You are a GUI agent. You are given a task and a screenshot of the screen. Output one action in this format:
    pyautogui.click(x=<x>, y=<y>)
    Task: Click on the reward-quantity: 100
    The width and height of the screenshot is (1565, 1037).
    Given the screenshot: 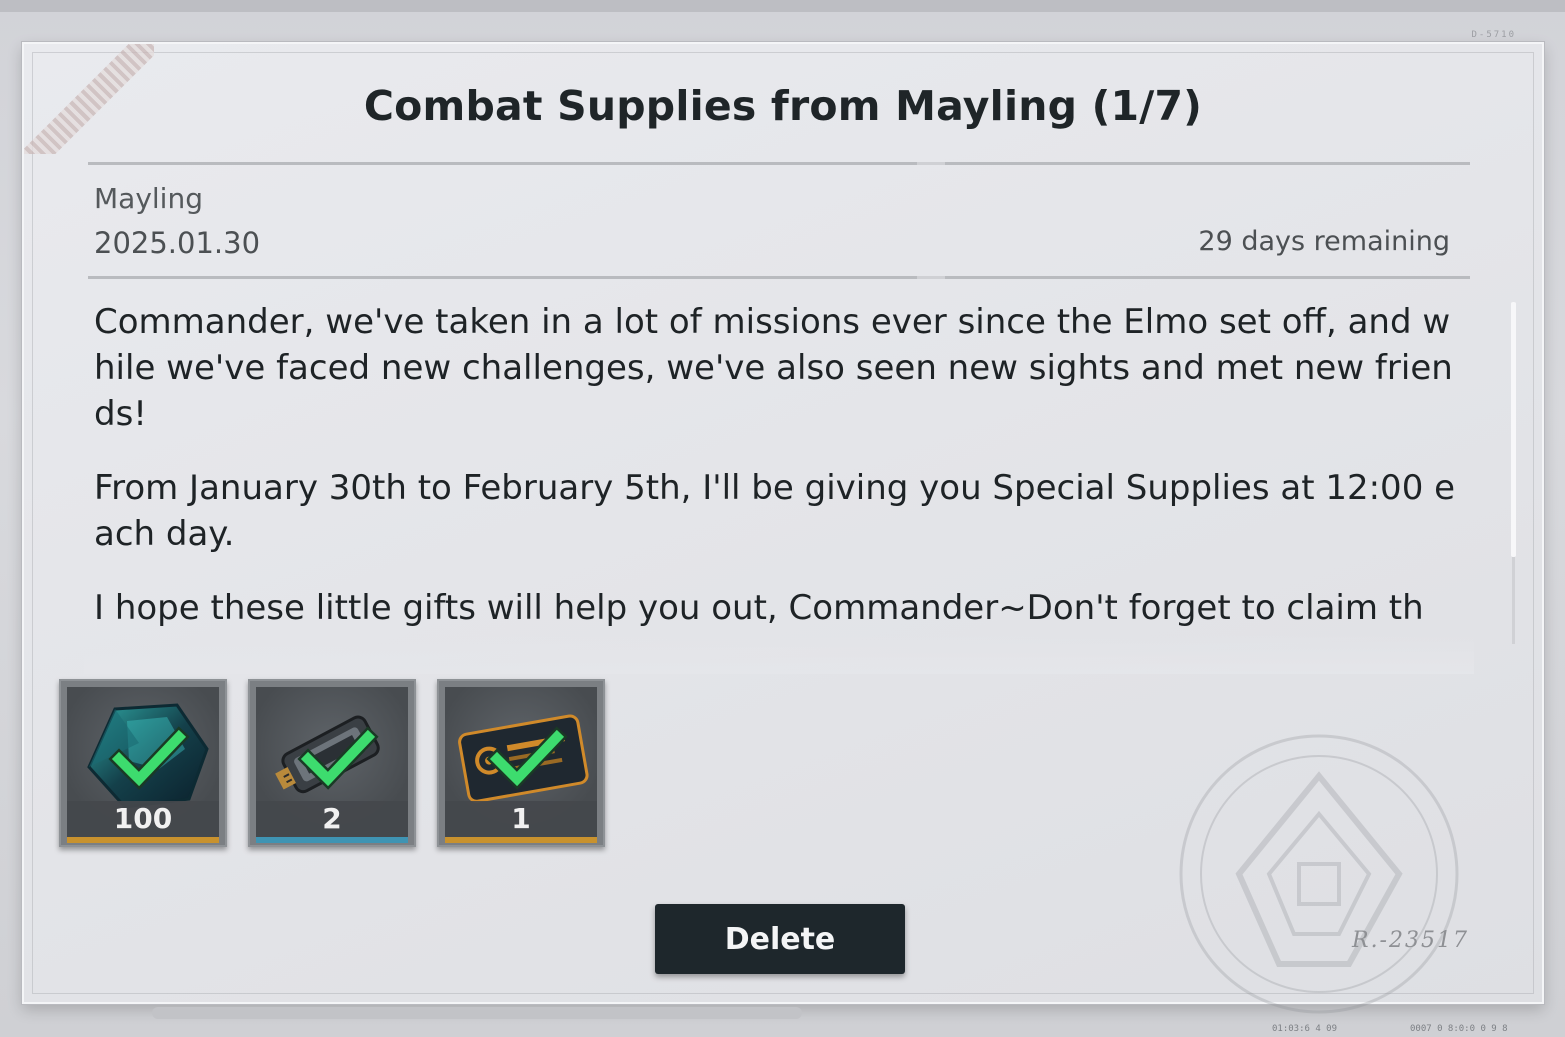 What is the action you would take?
    pyautogui.click(x=143, y=819)
    